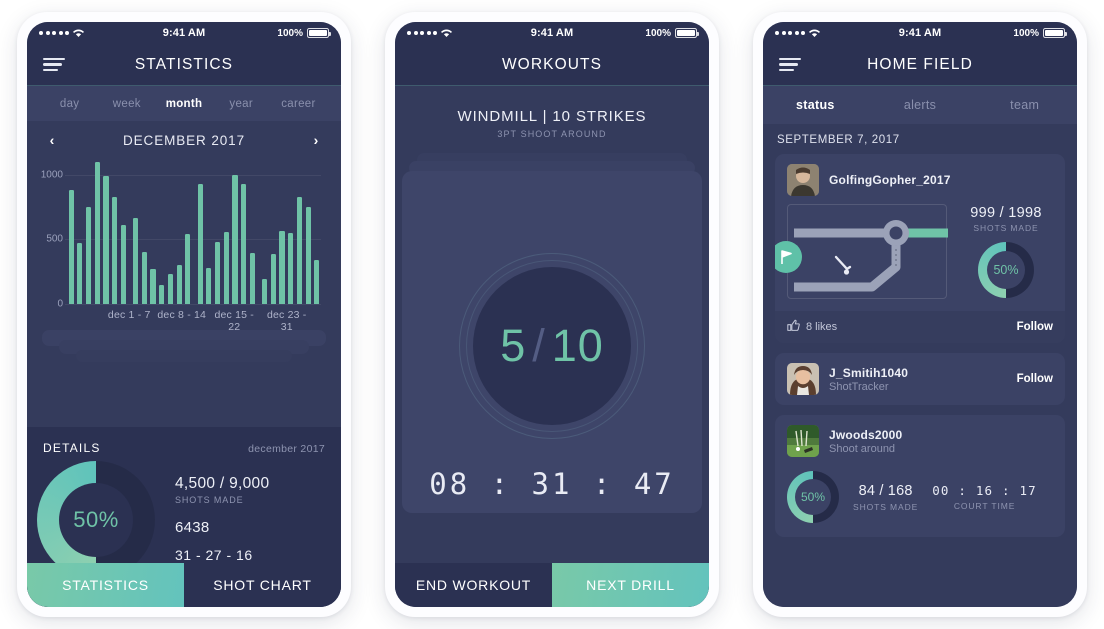  What do you see at coordinates (552, 484) in the screenshot?
I see `workout-timer: 08 : 31 : 47` at bounding box center [552, 484].